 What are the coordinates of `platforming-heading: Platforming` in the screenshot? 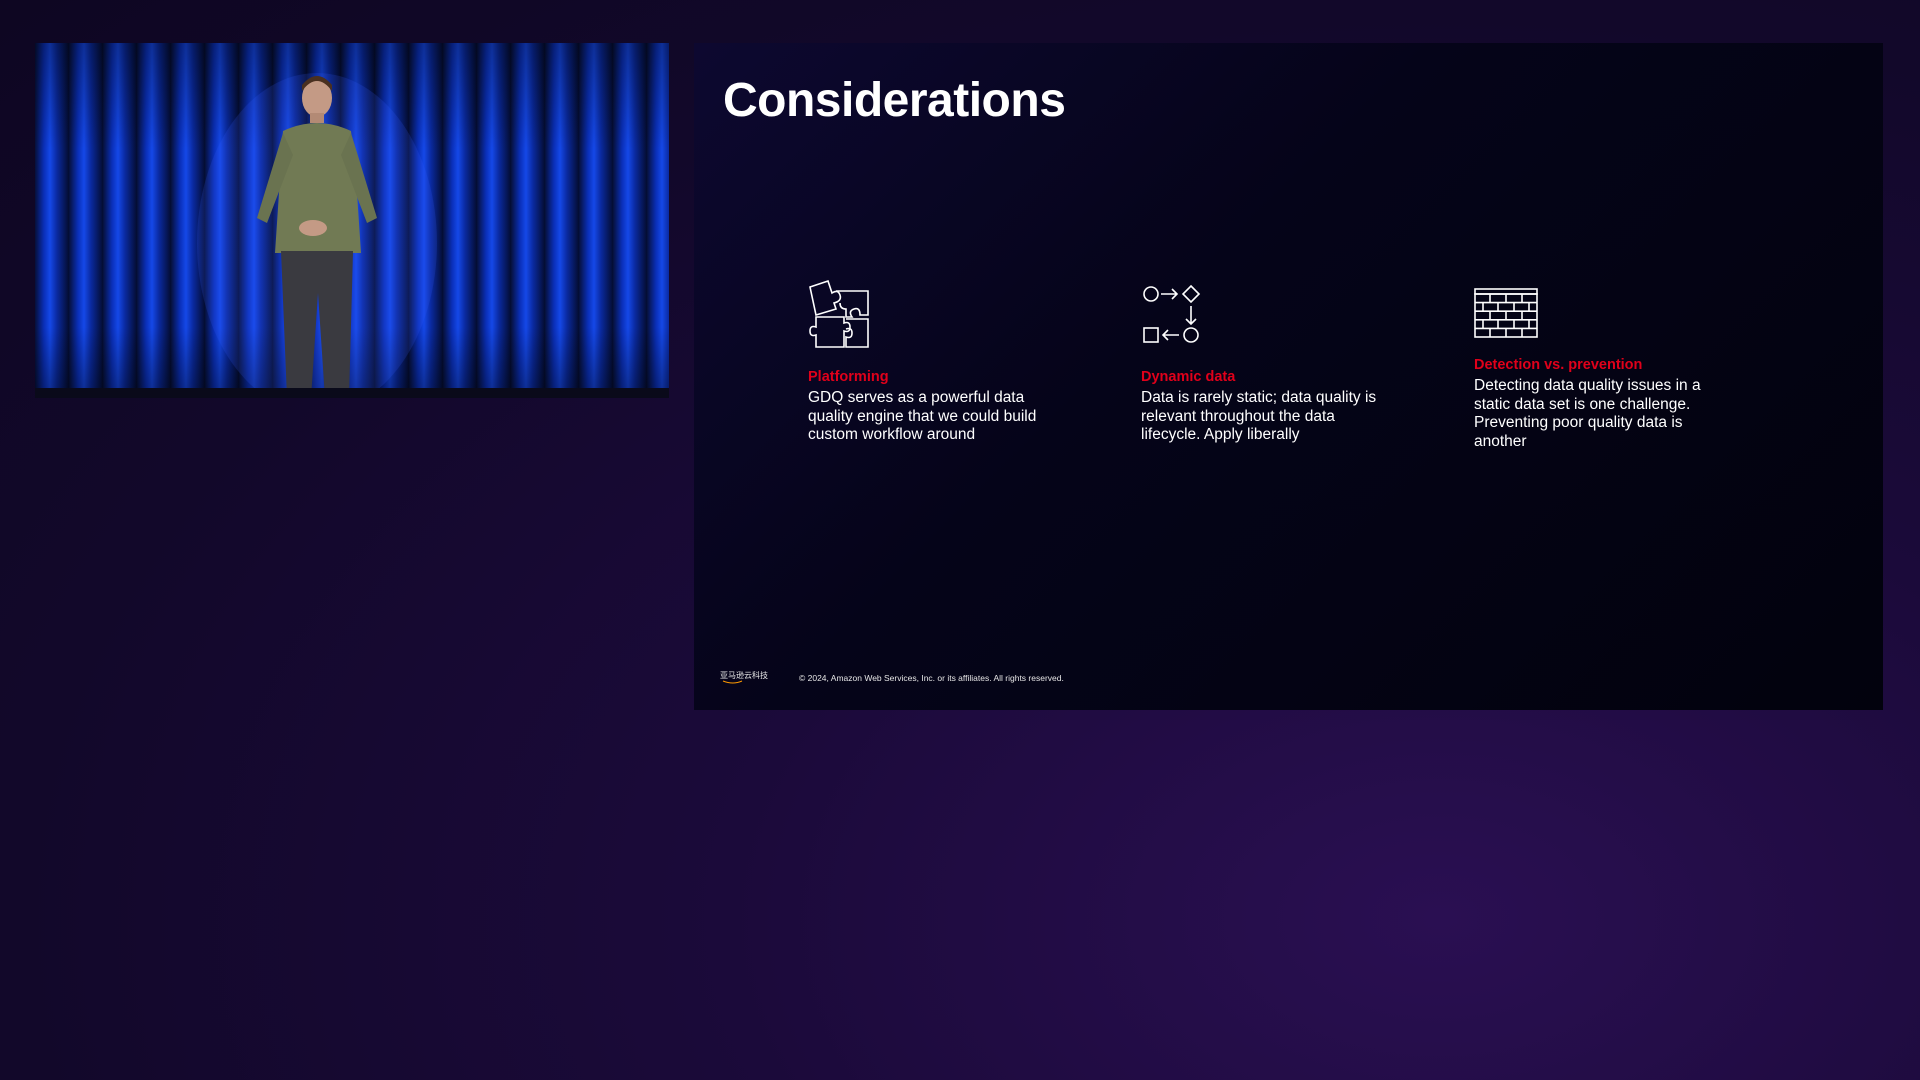 It's located at (848, 377).